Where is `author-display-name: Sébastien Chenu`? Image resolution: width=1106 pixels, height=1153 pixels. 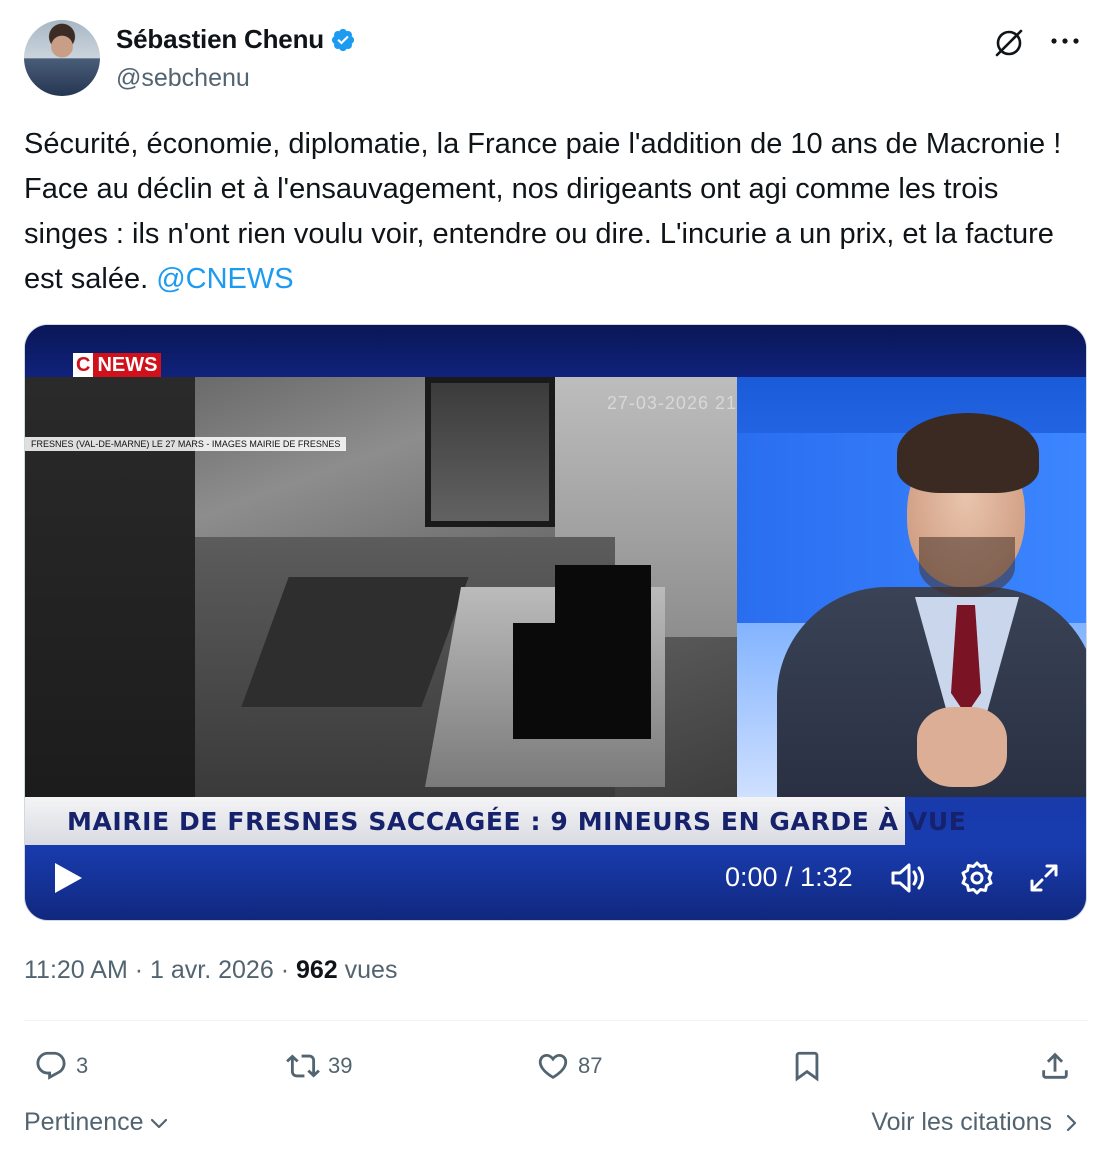
author-display-name: Sébastien Chenu is located at coordinates (220, 39).